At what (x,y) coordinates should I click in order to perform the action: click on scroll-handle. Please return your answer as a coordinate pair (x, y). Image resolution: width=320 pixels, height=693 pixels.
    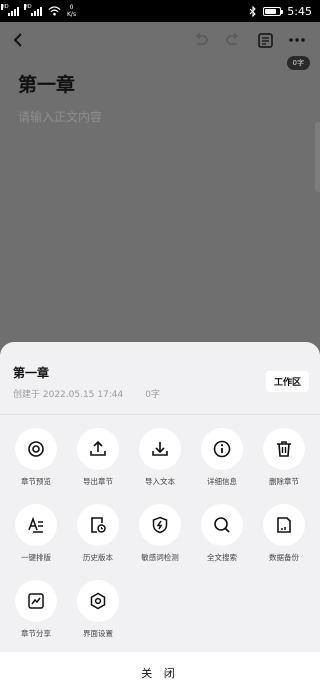
    Looking at the image, I should click on (317, 157).